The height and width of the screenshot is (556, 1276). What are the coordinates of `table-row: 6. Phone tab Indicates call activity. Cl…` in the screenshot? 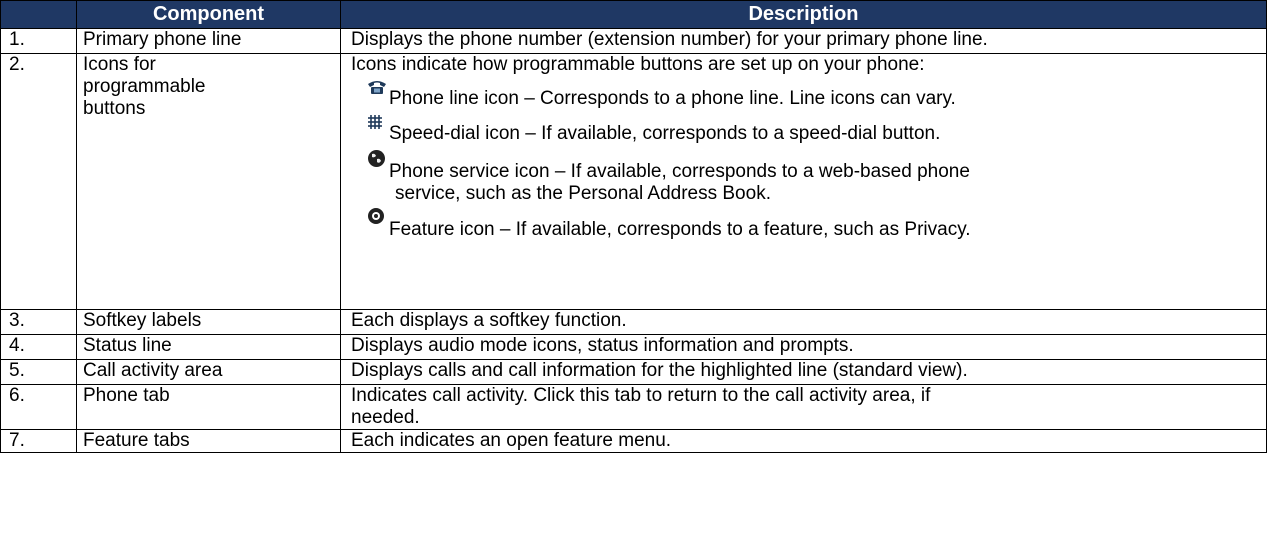 It's located at (633, 407).